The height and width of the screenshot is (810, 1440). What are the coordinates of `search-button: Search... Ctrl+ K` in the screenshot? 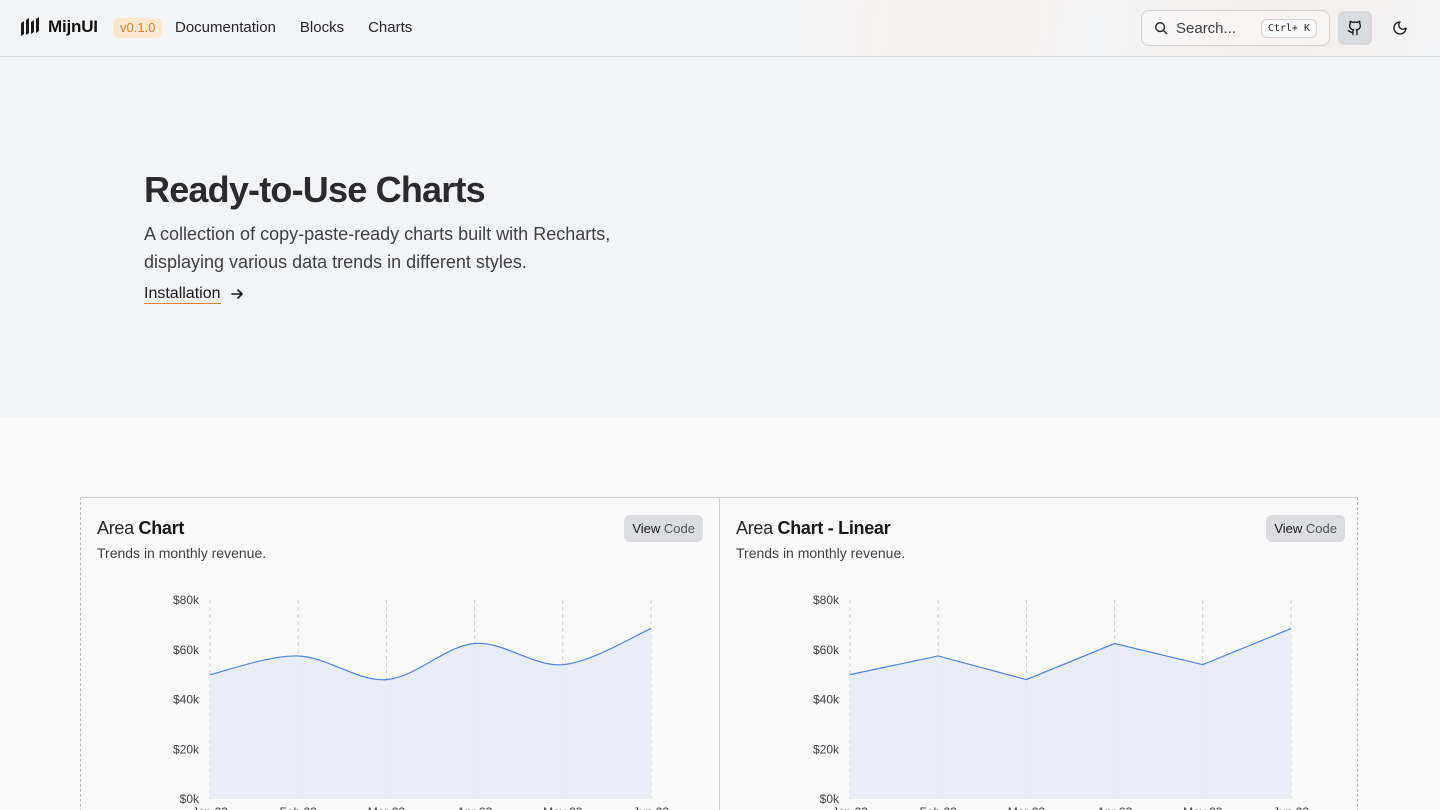 It's located at (1235, 28).